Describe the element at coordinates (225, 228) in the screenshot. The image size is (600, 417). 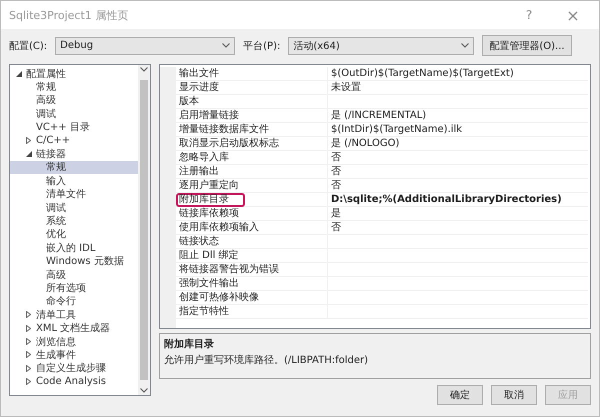
I see `property-name: 使用库依赖项输入` at that location.